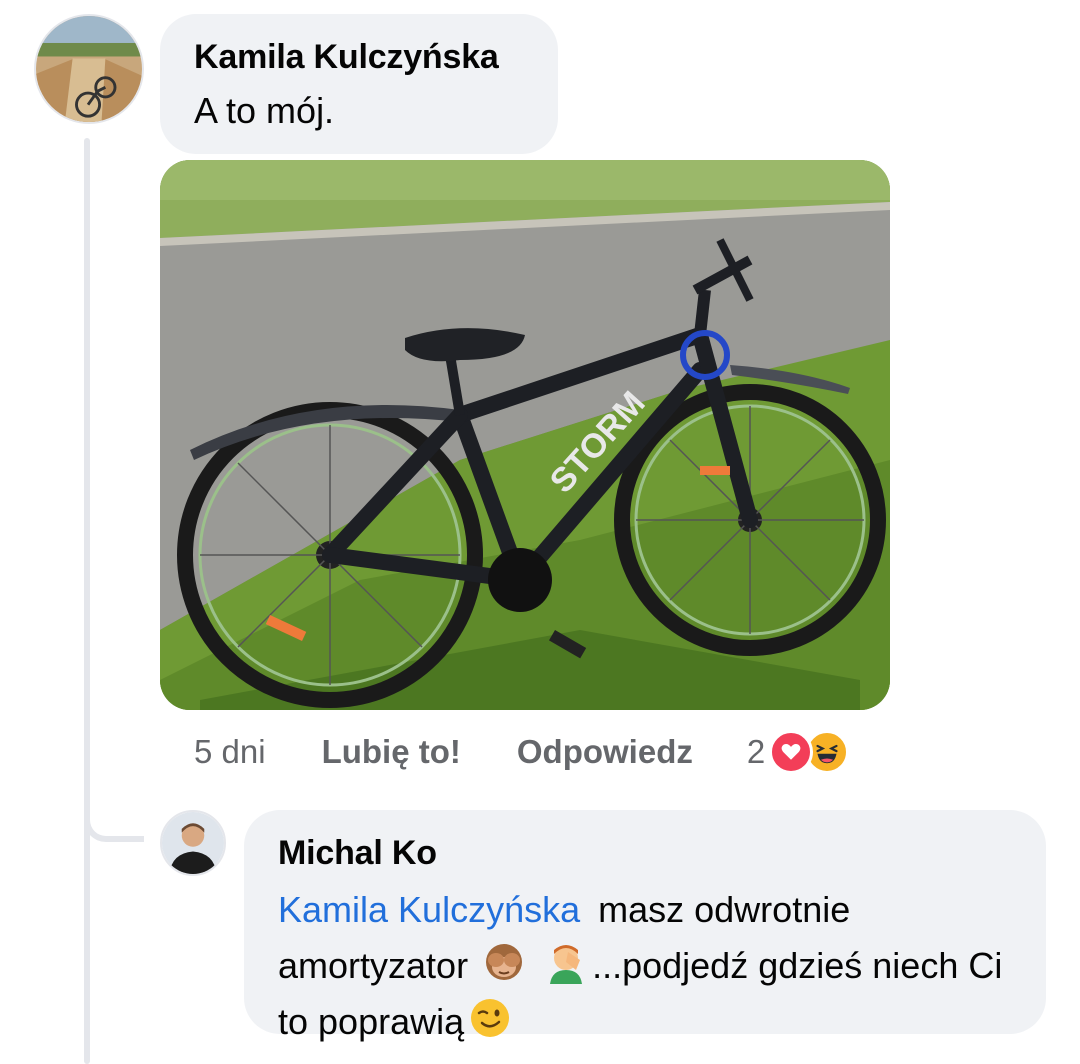  What do you see at coordinates (359, 84) in the screenshot?
I see `comment-bubble: Kamila Kulczyńska A to mój.` at bounding box center [359, 84].